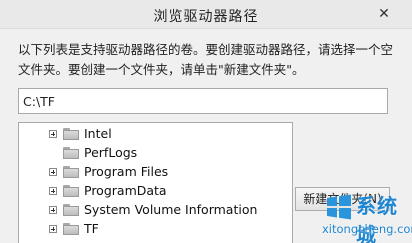 The height and width of the screenshot is (243, 412). I want to click on tree-item-label: Program Files, so click(126, 171).